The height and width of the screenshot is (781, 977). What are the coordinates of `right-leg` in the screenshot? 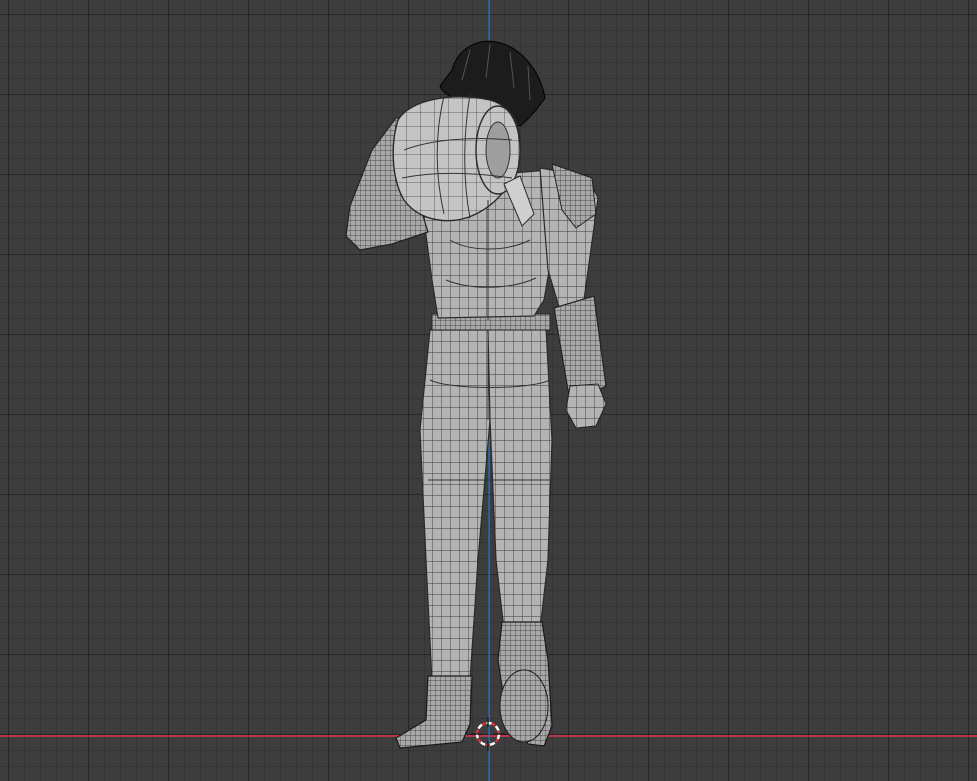 It's located at (520, 479).